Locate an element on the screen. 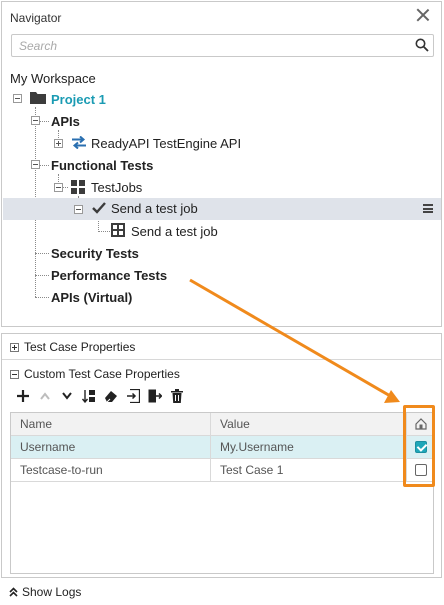 The width and height of the screenshot is (444, 605). collapse-icon is located at coordinates (14, 374).